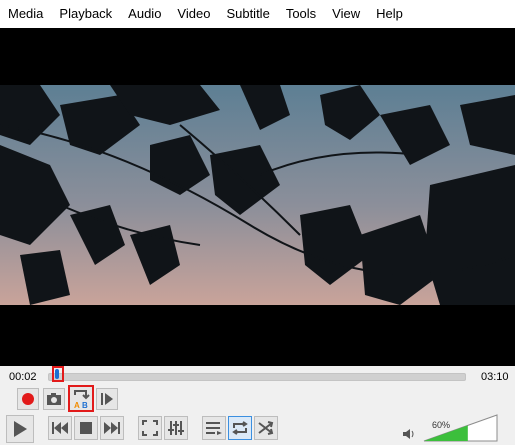  I want to click on stop-icon, so click(86, 428).